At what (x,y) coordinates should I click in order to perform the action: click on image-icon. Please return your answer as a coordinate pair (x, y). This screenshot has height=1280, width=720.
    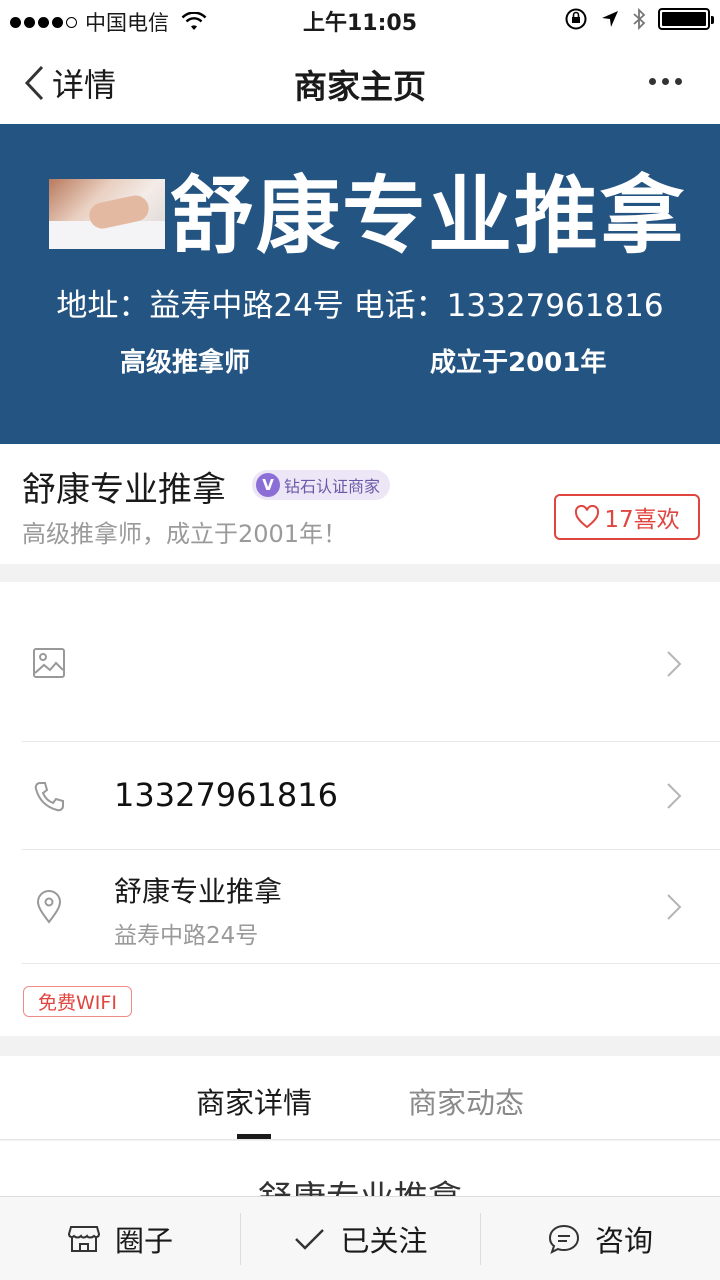
    Looking at the image, I should click on (49, 663).